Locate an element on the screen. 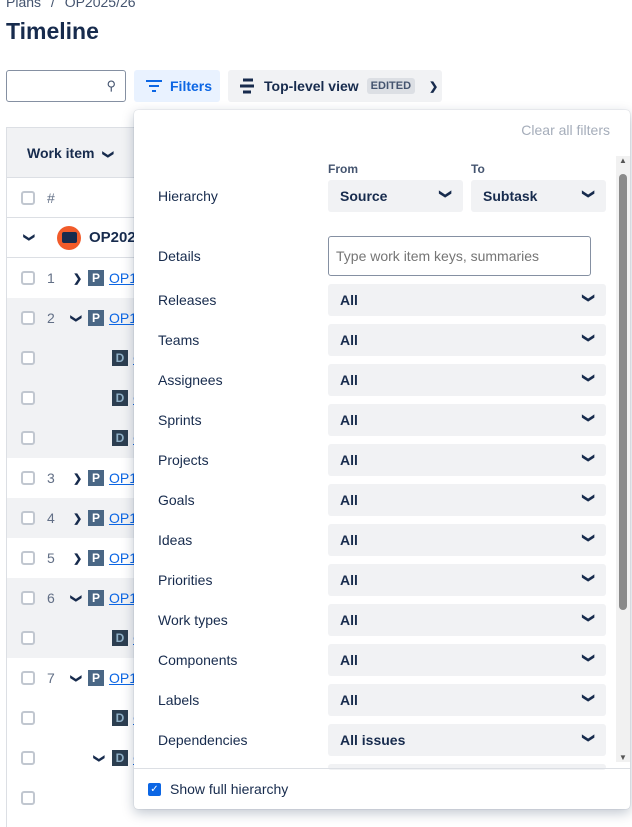  select-all-checkbox is located at coordinates (28, 197).